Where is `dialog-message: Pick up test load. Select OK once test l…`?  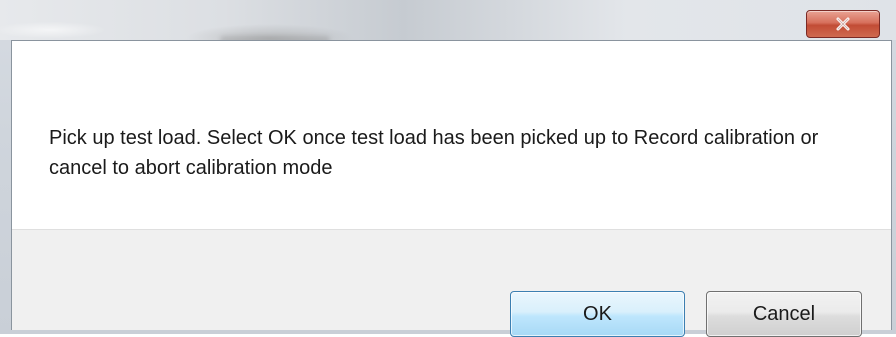 dialog-message: Pick up test load. Select OK once test l… is located at coordinates (434, 153).